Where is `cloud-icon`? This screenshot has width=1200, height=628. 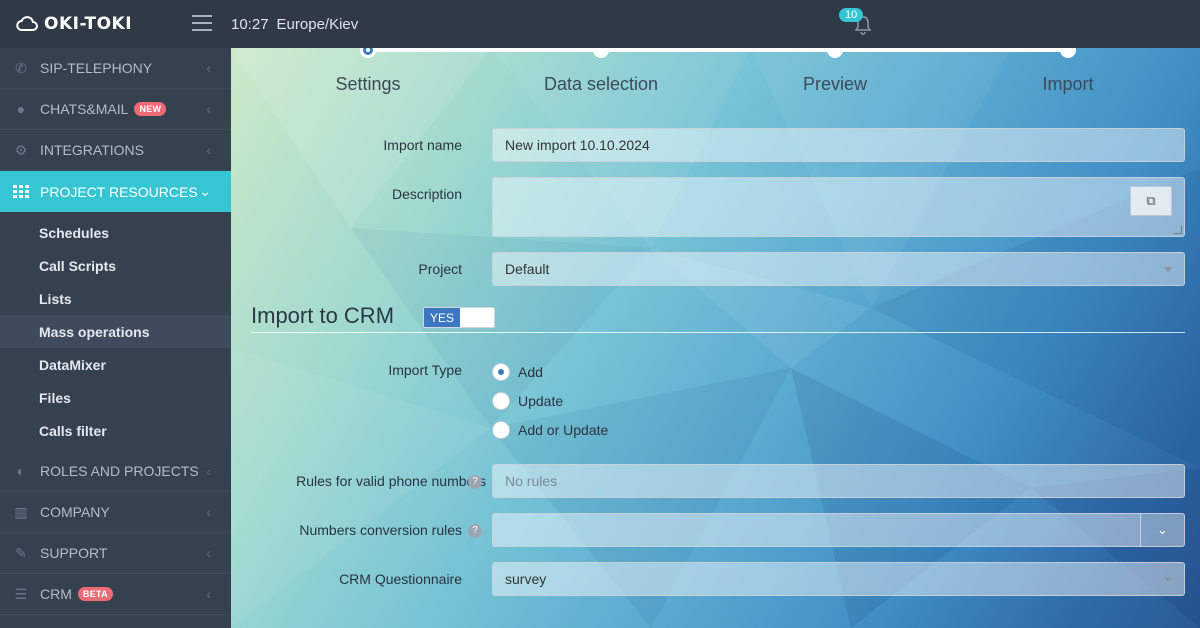 cloud-icon is located at coordinates (27, 23).